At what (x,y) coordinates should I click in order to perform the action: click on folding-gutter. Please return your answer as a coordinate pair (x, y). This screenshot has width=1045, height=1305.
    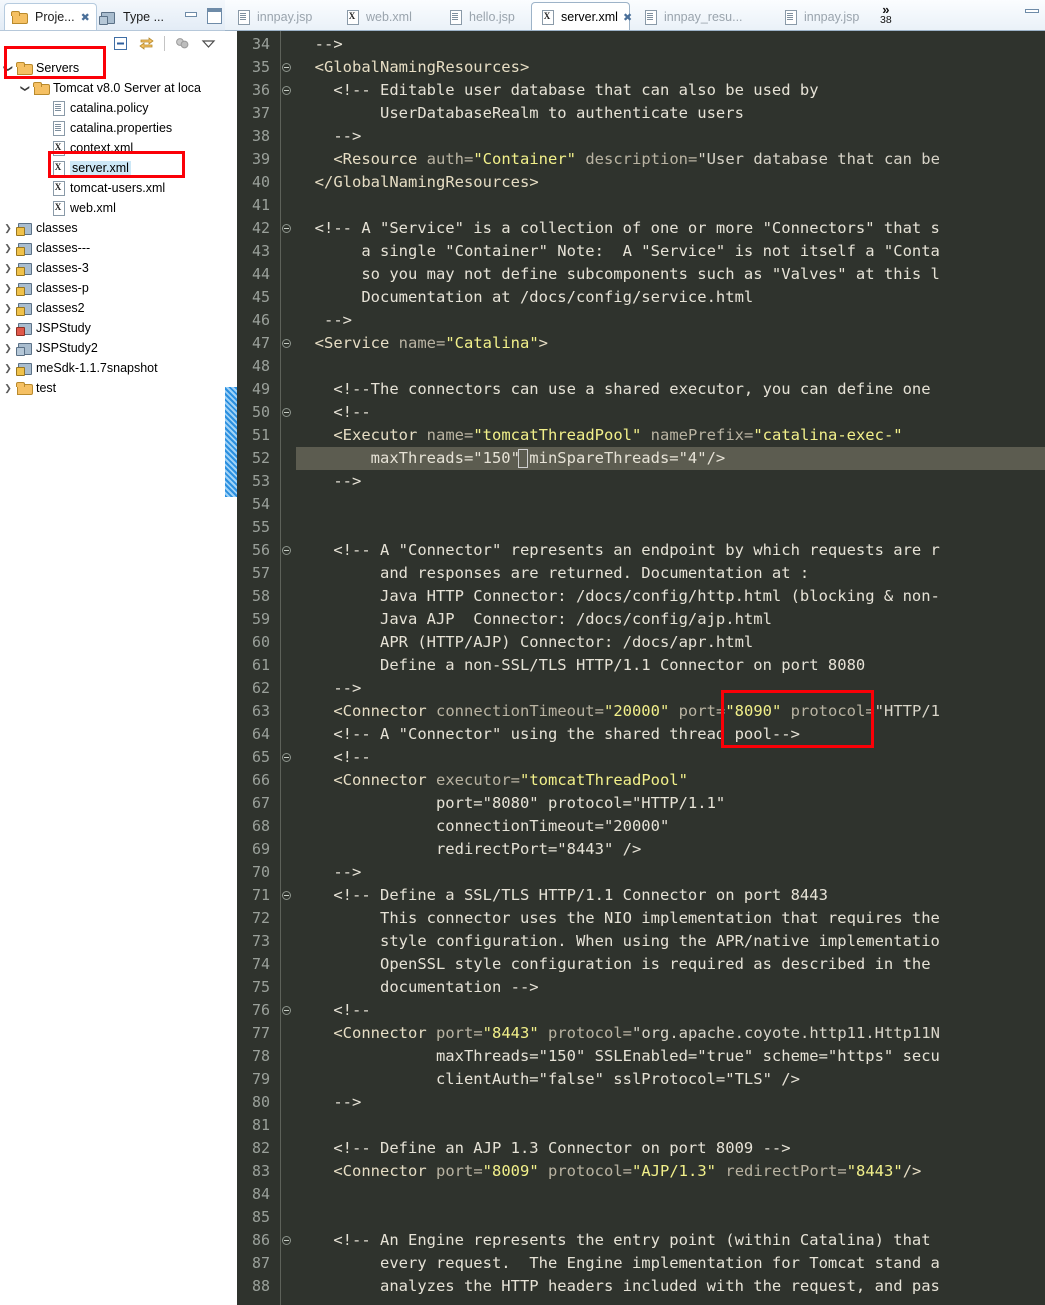
    Looking at the image, I should click on (288, 668).